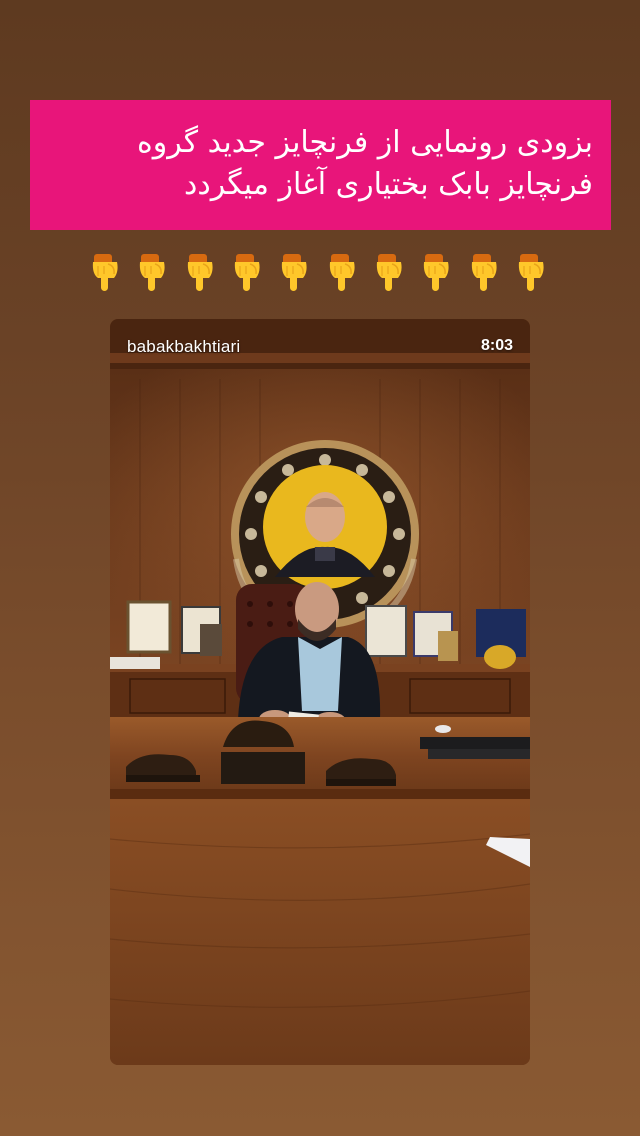  What do you see at coordinates (496, 345) in the screenshot?
I see `video-time: 8:03` at bounding box center [496, 345].